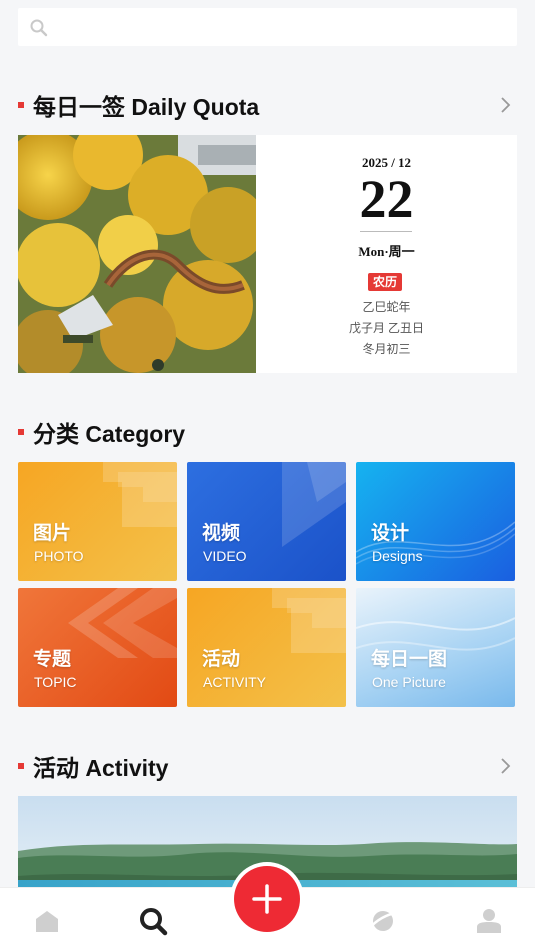  Describe the element at coordinates (47, 921) in the screenshot. I see `home-icon` at that location.